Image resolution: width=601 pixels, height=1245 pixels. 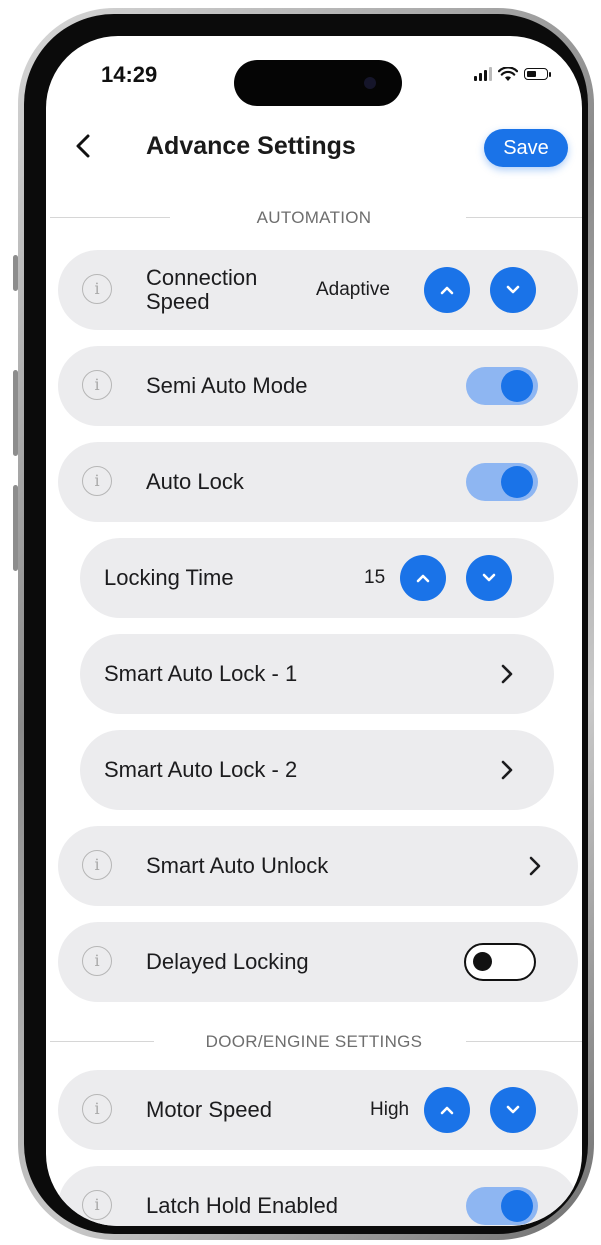 What do you see at coordinates (242, 1205) in the screenshot?
I see `row-label: Latch Hold Enabled` at bounding box center [242, 1205].